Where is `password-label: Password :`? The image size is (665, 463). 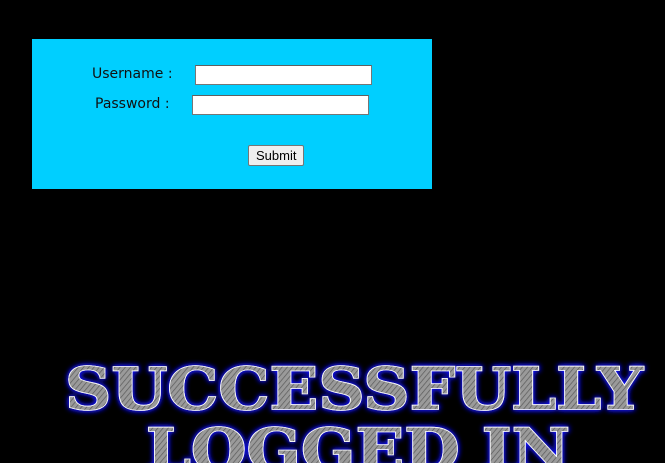
password-label: Password : is located at coordinates (132, 104).